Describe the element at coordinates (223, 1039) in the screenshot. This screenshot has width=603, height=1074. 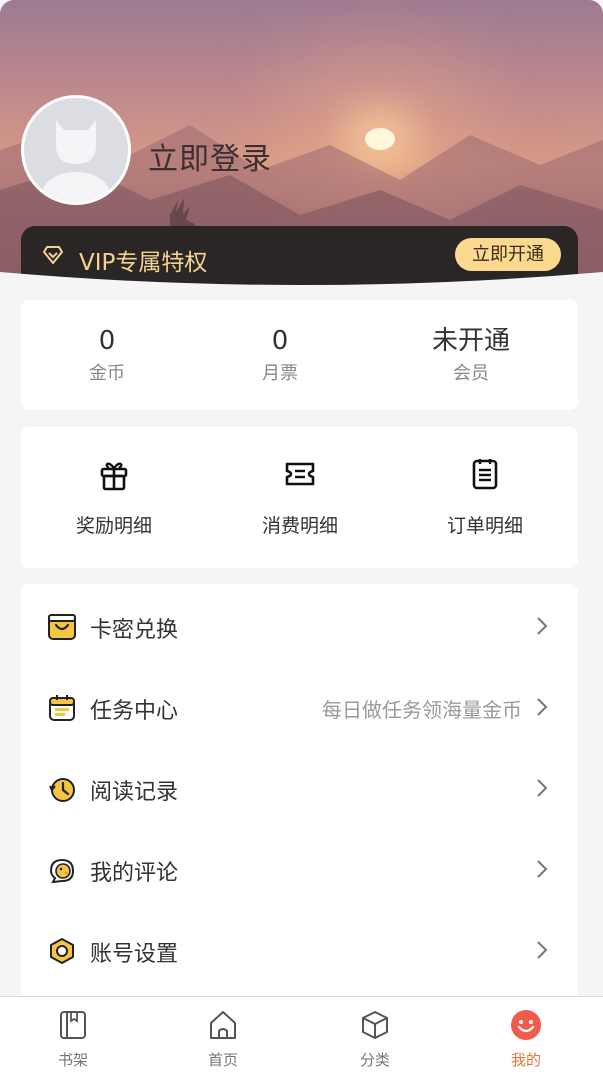
I see `tab-home: 首页` at that location.